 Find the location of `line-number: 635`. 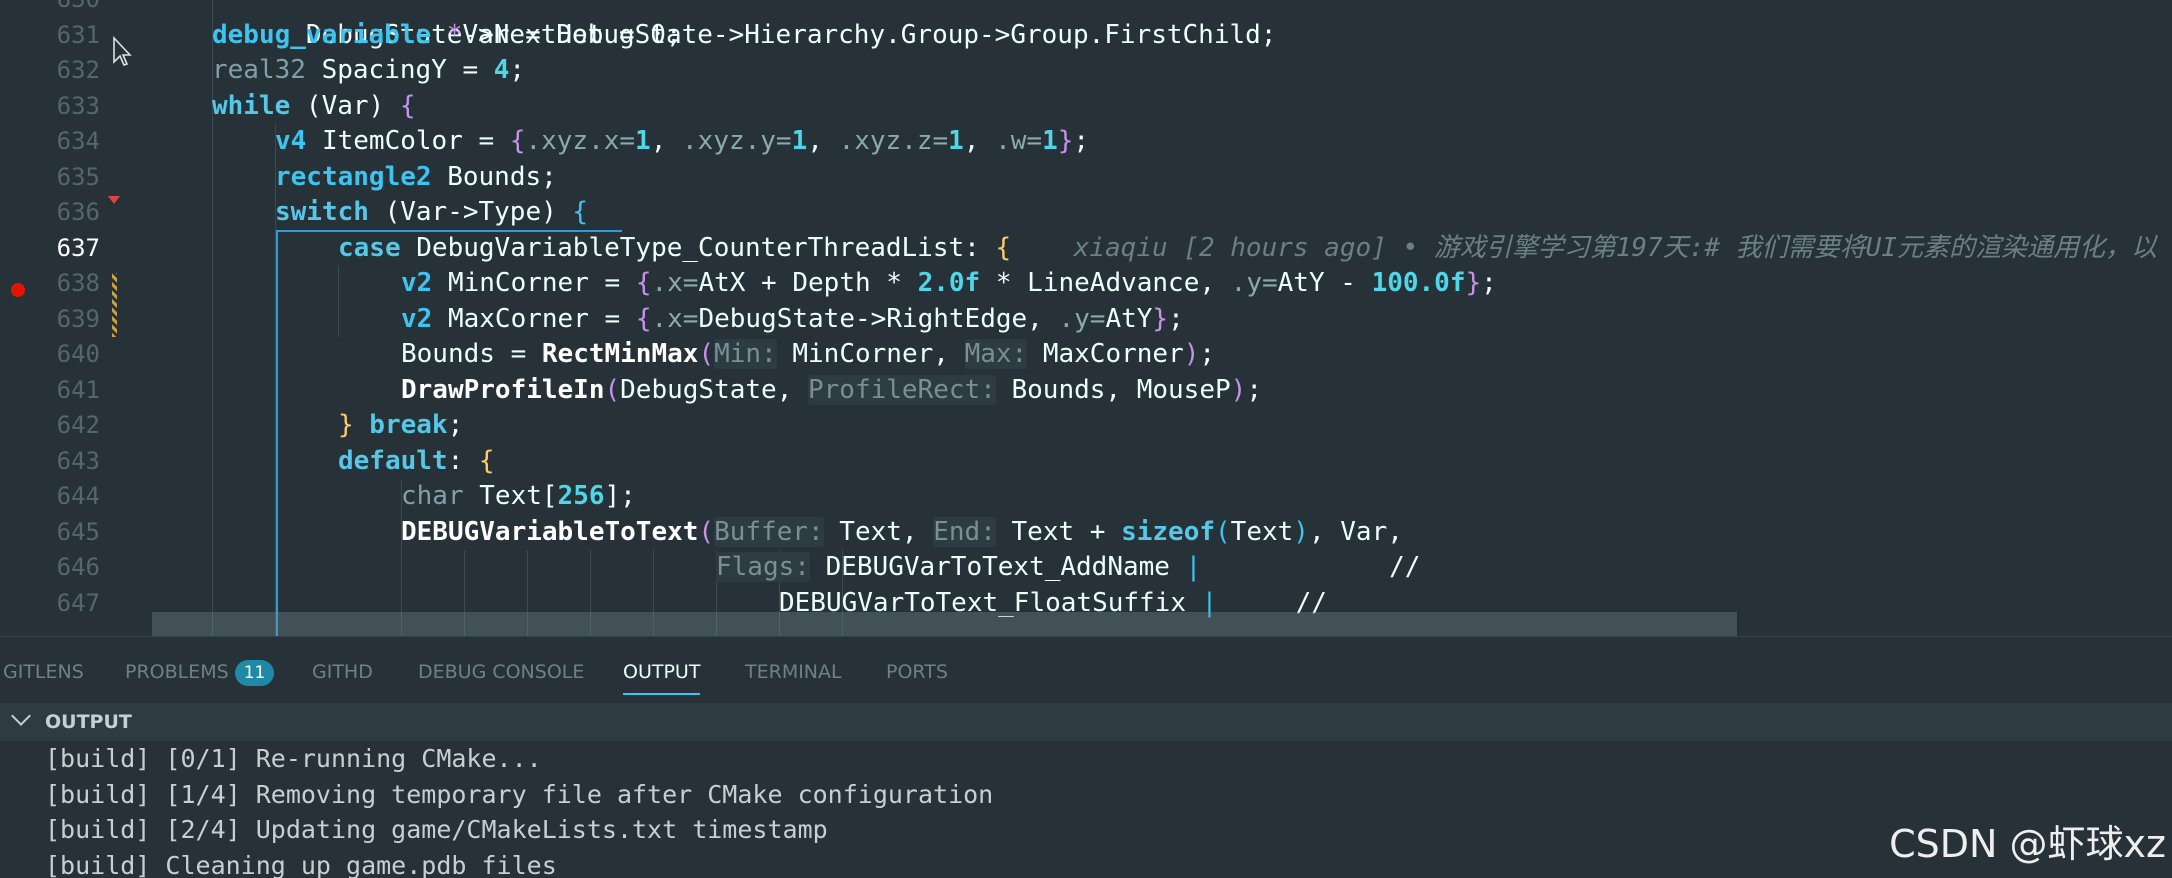

line-number: 635 is located at coordinates (50, 178).